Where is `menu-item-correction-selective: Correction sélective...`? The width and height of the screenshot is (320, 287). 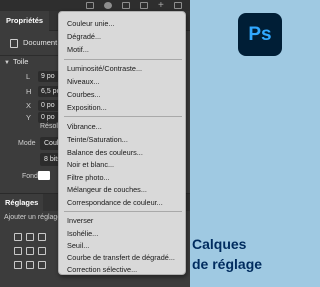 menu-item-correction-selective: Correction sélective... is located at coordinates (125, 269).